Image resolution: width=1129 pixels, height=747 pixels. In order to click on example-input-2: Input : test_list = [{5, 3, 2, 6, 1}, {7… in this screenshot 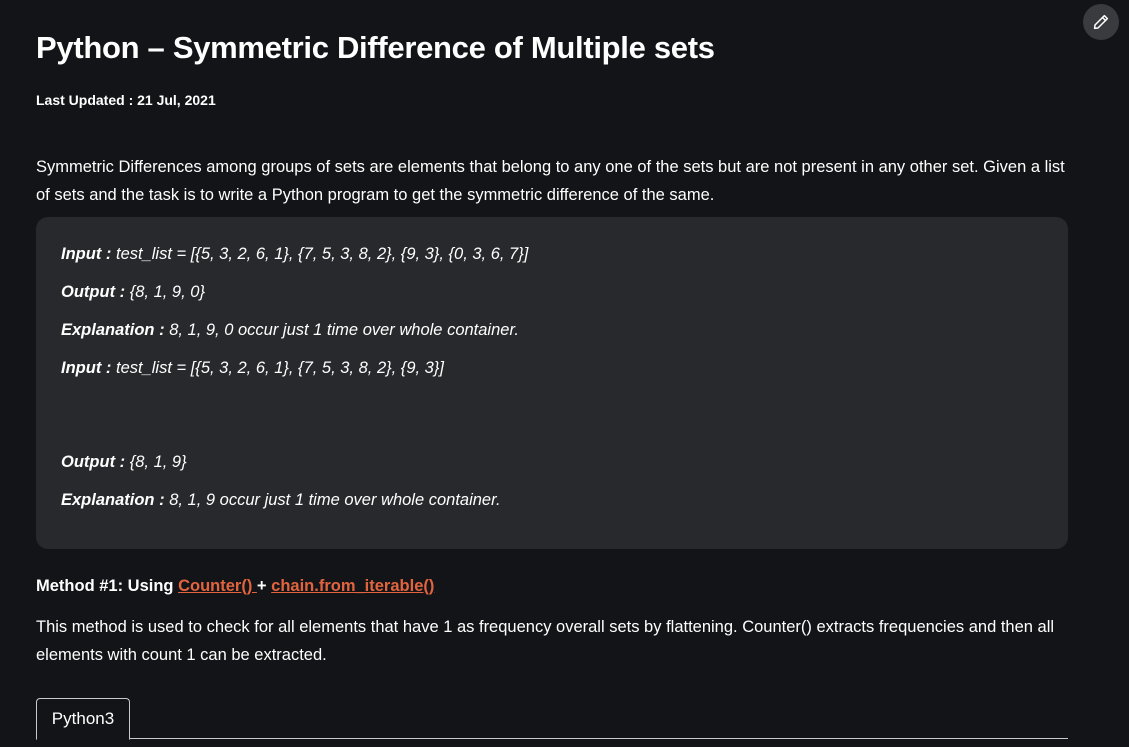, I will do `click(252, 368)`.